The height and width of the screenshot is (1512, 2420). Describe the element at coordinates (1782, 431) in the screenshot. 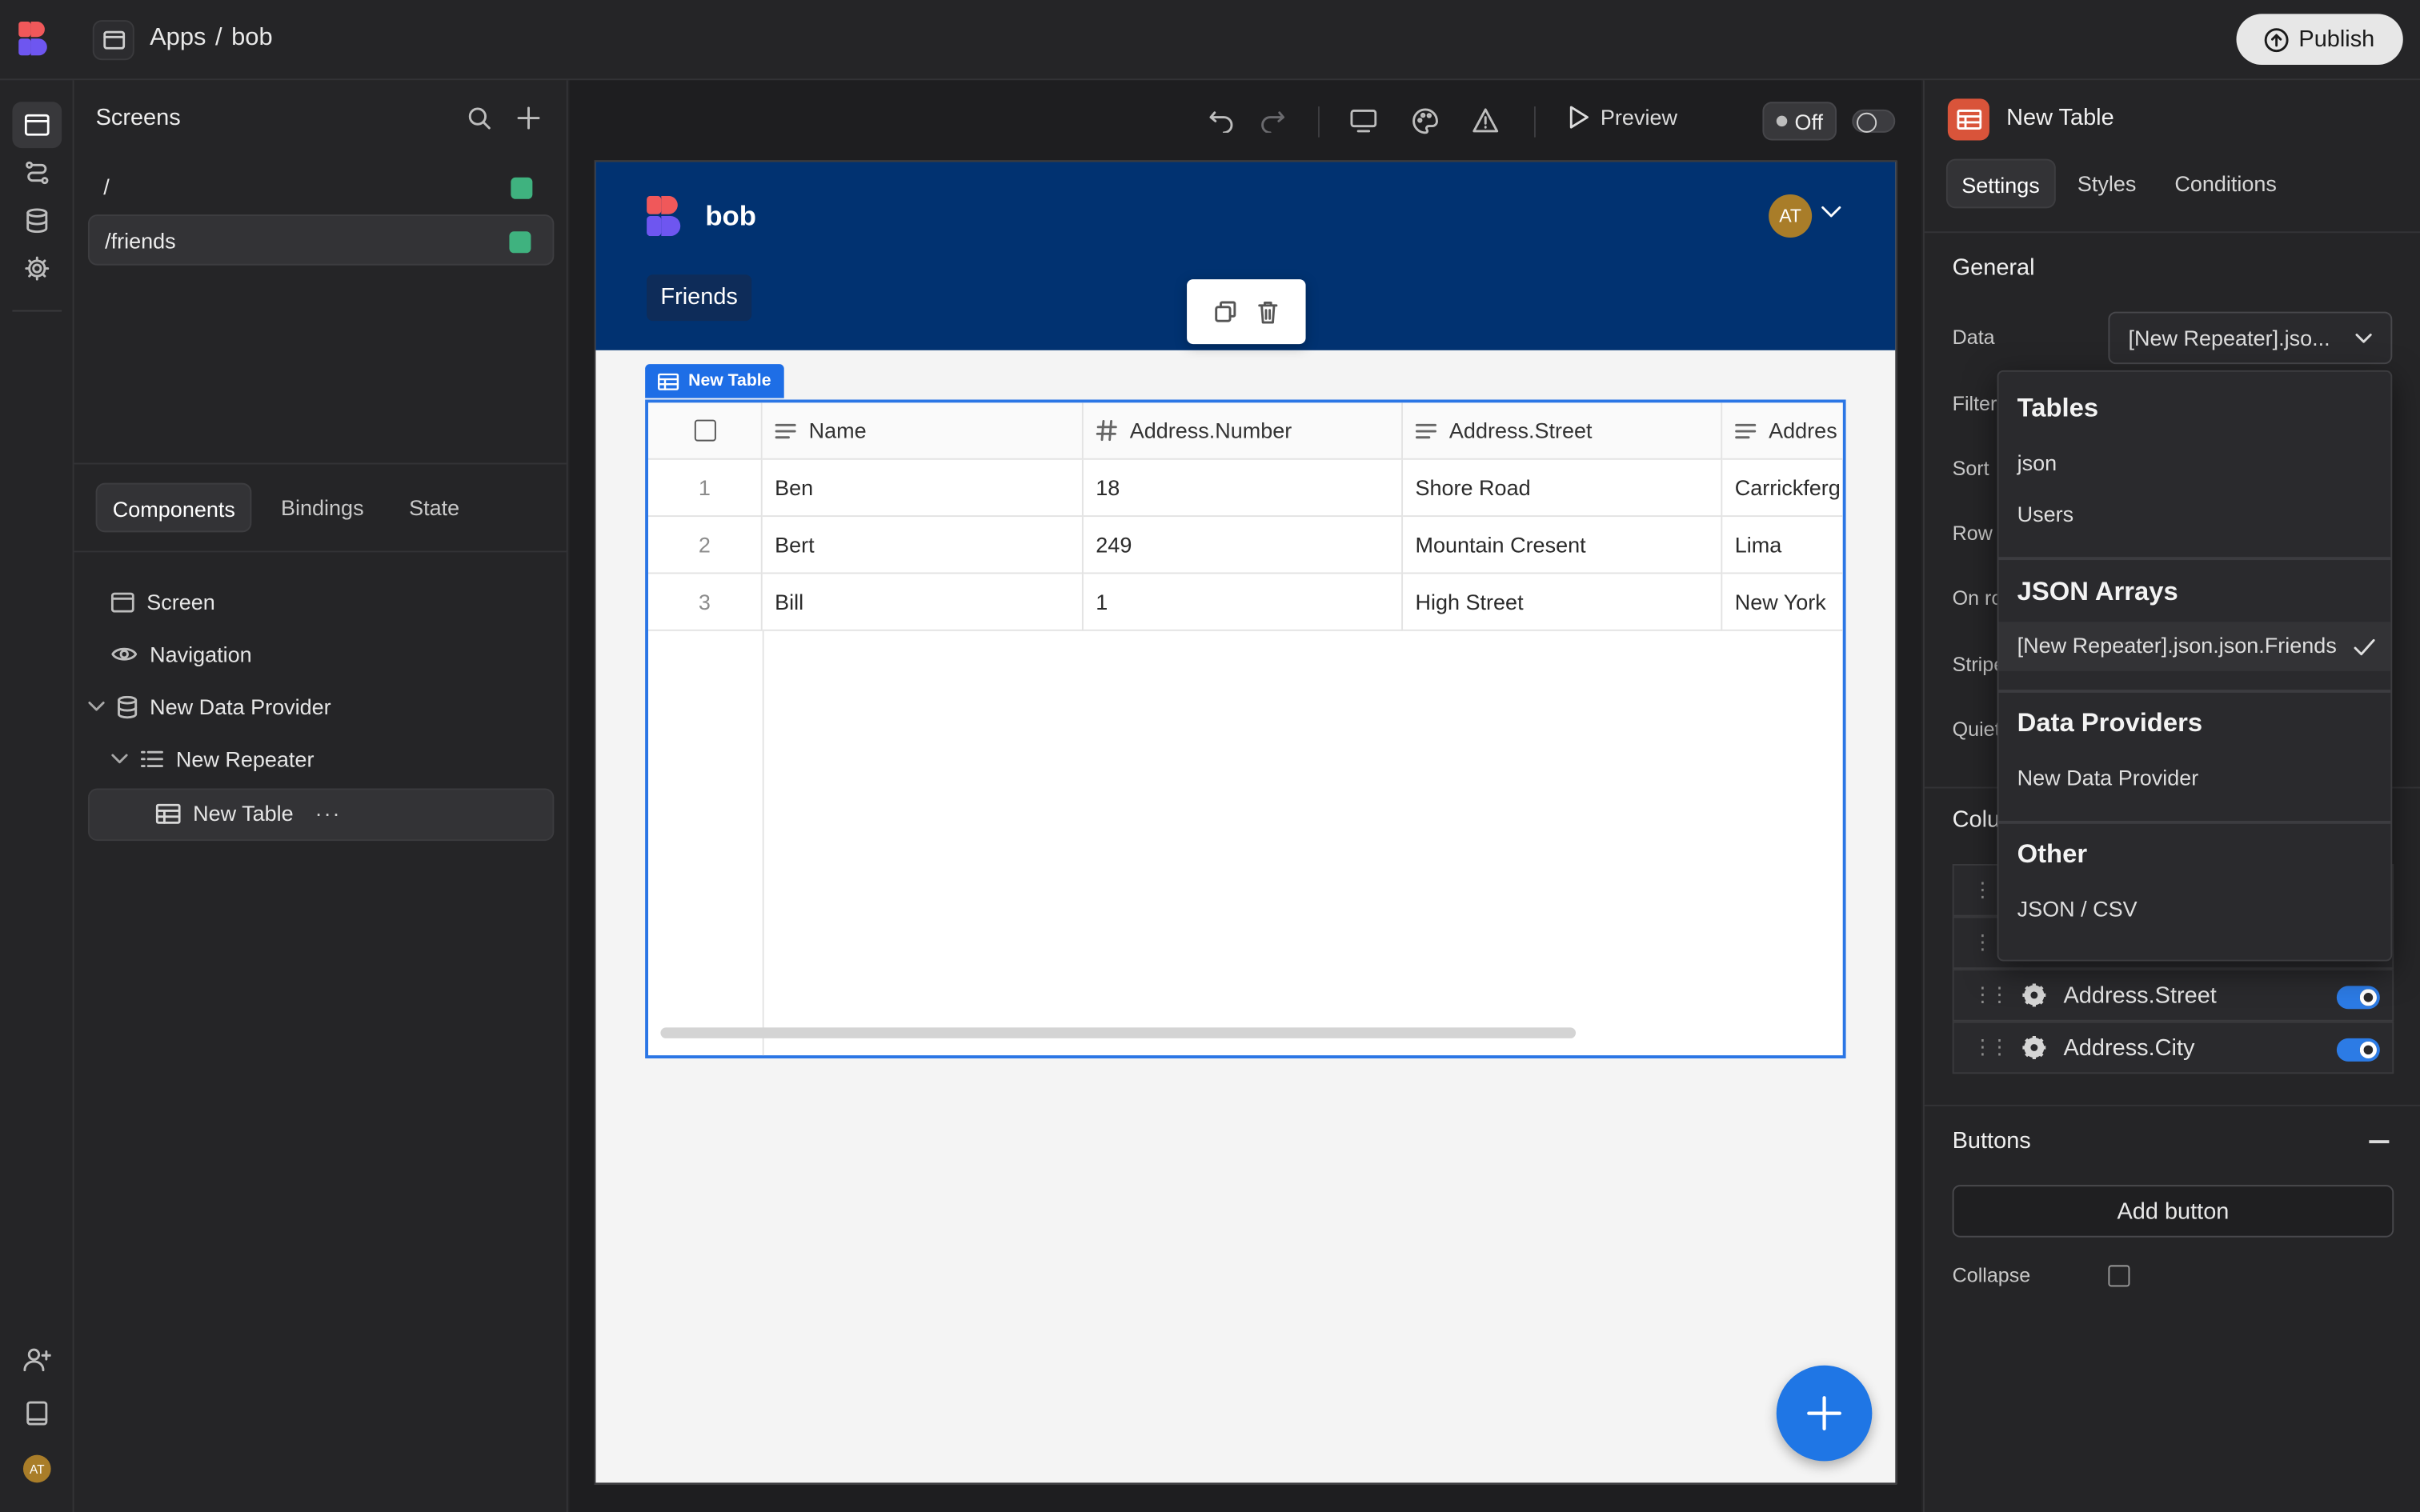

I see `column-header: Addres` at that location.